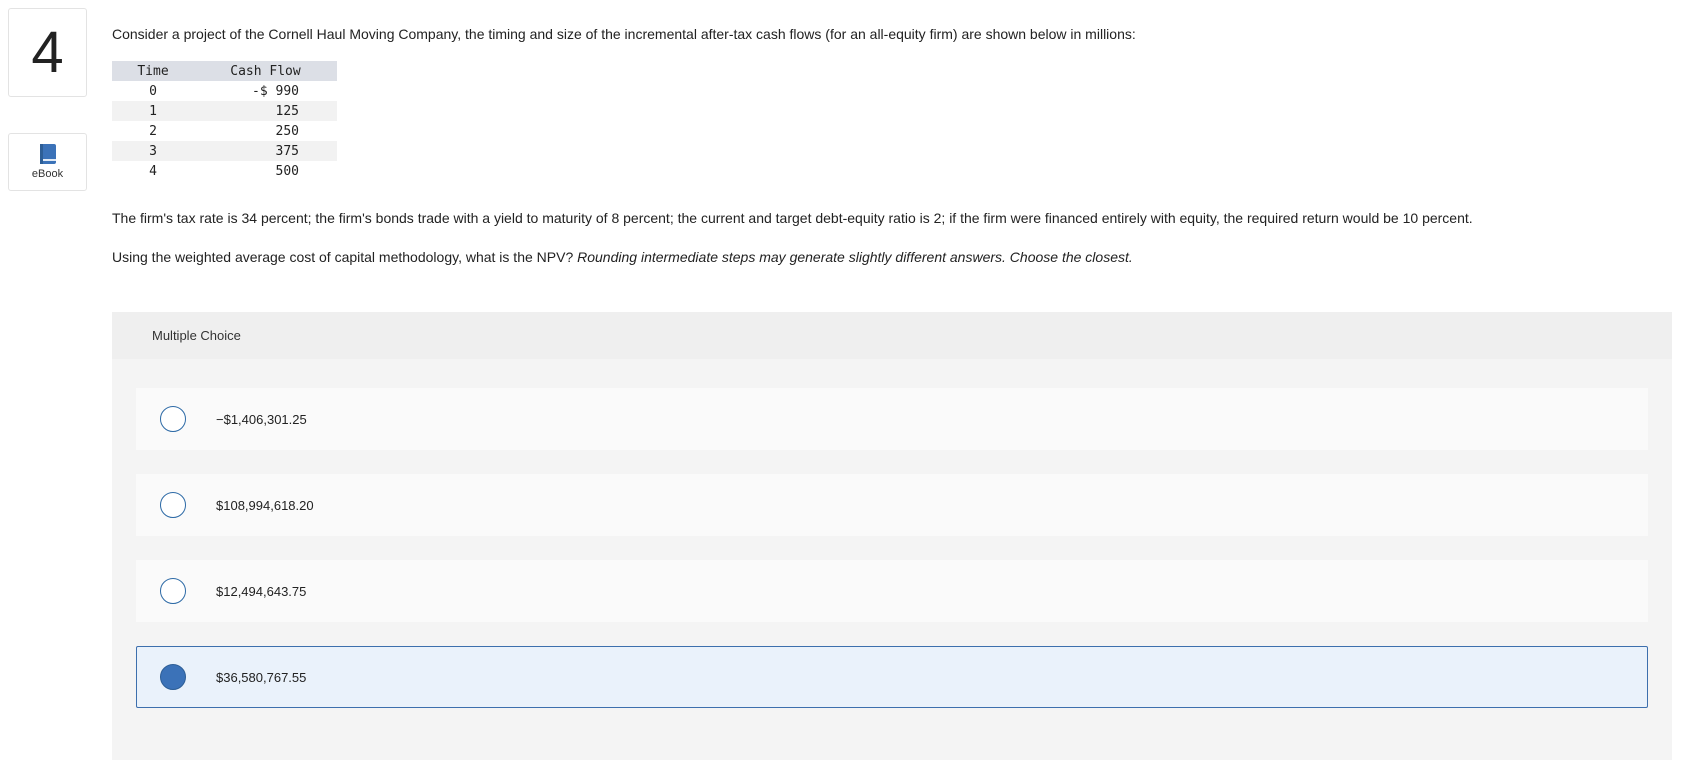 Image resolution: width=1692 pixels, height=767 pixels. I want to click on time-cell: 4, so click(153, 171).